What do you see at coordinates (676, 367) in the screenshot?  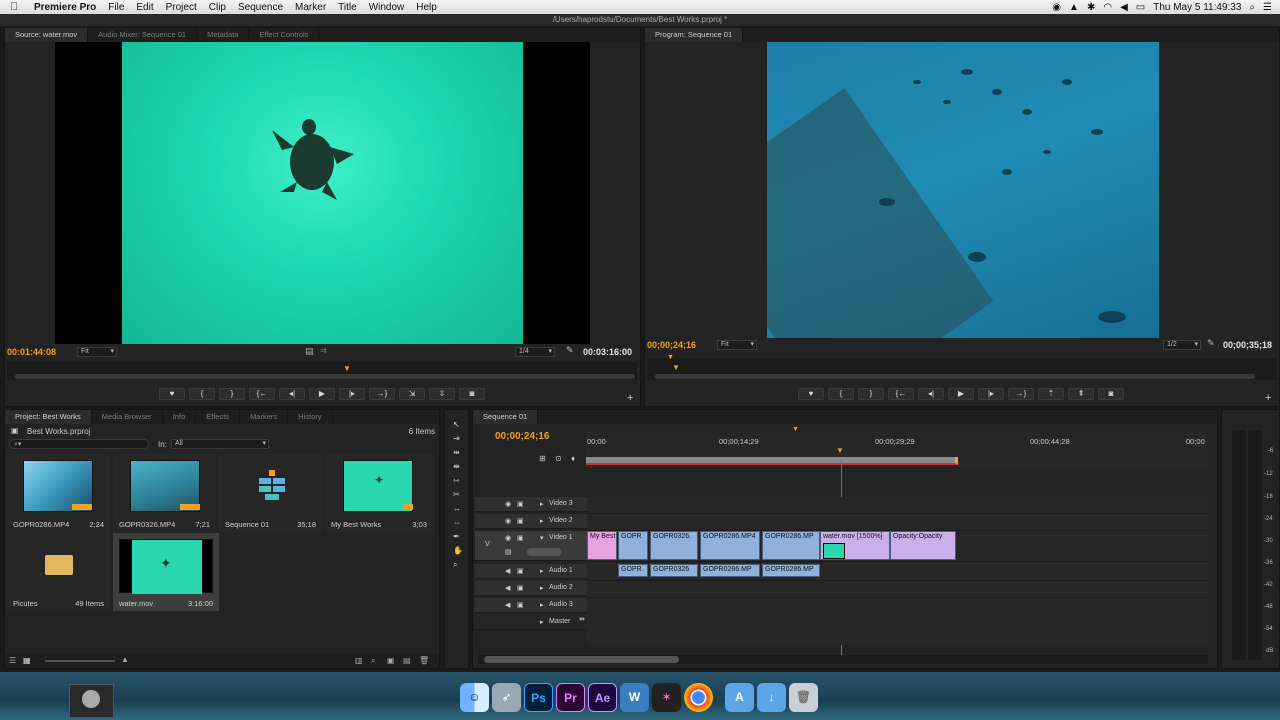 I see `program-playhead-icon: ▼` at bounding box center [676, 367].